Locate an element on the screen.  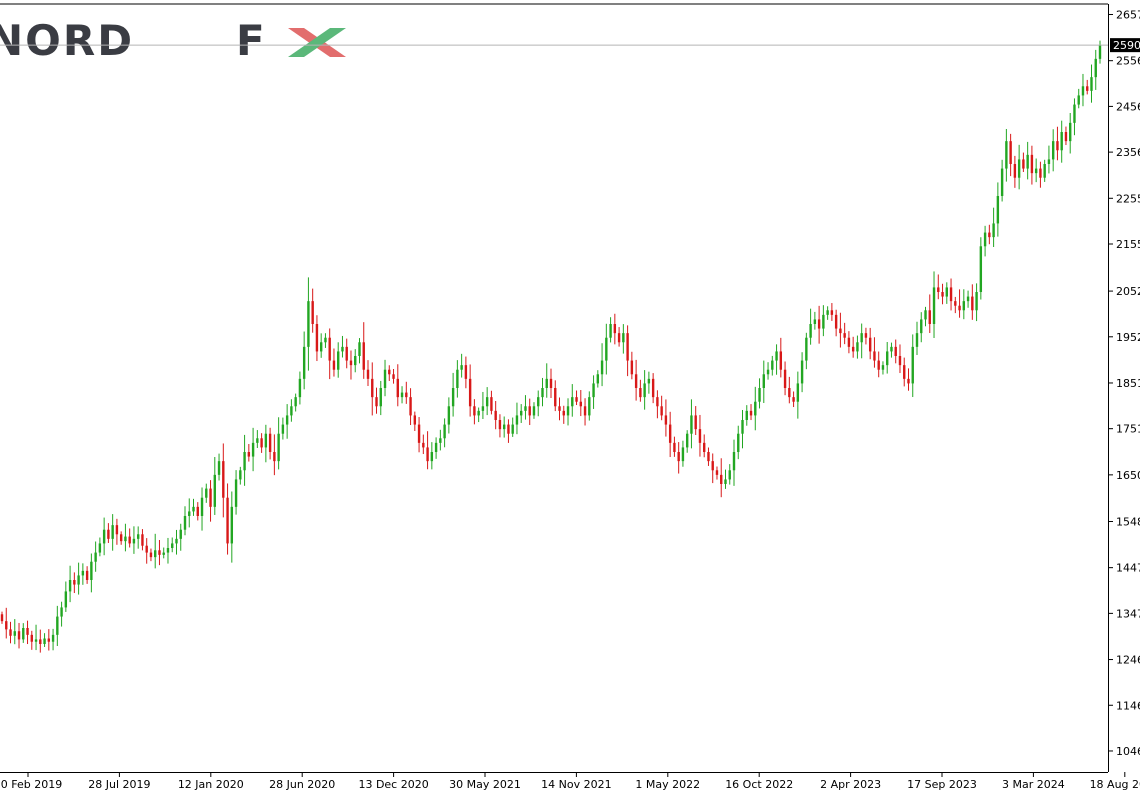
x-tick-label: 18 Aug 2024 is located at coordinates (1115, 784).